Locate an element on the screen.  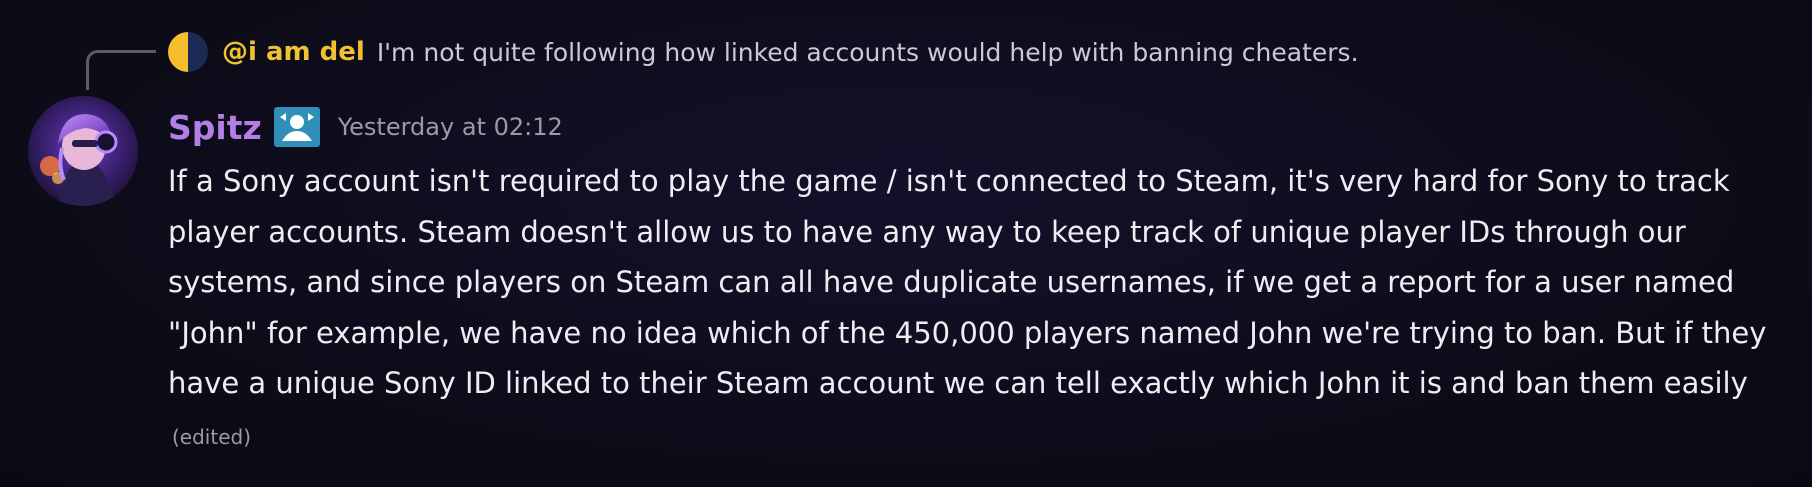
message-timestamp: Yesterday at 02:12 is located at coordinates (450, 127).